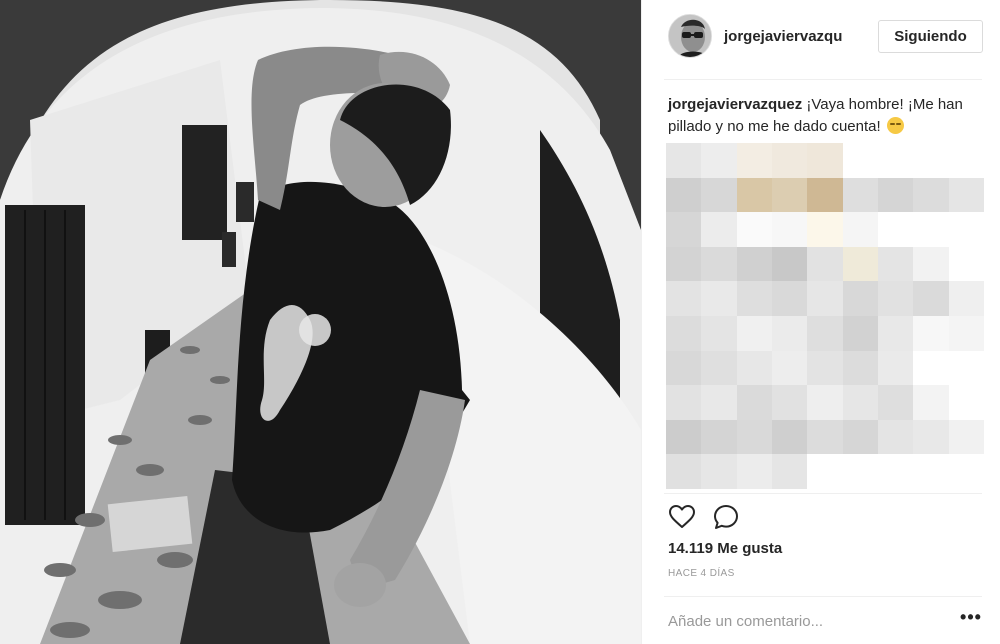  Describe the element at coordinates (783, 36) in the screenshot. I see `author-username: jorgejaviervazqu` at that location.